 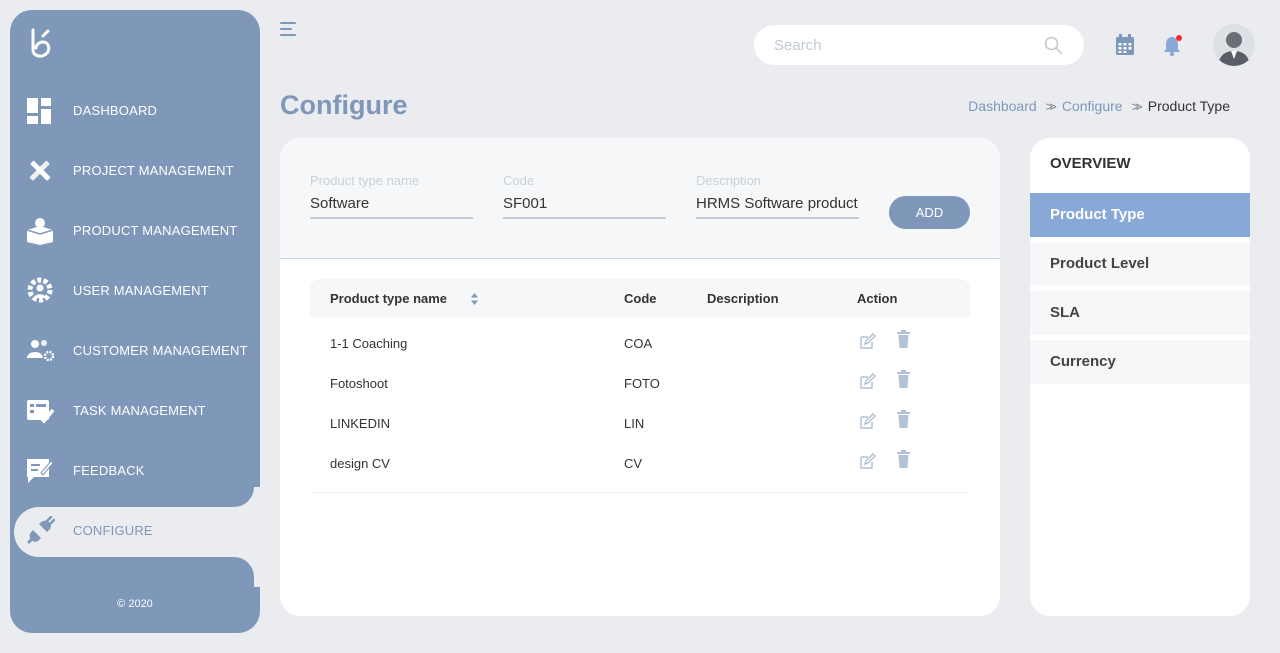 I want to click on column-header-code: Code, so click(x=640, y=298).